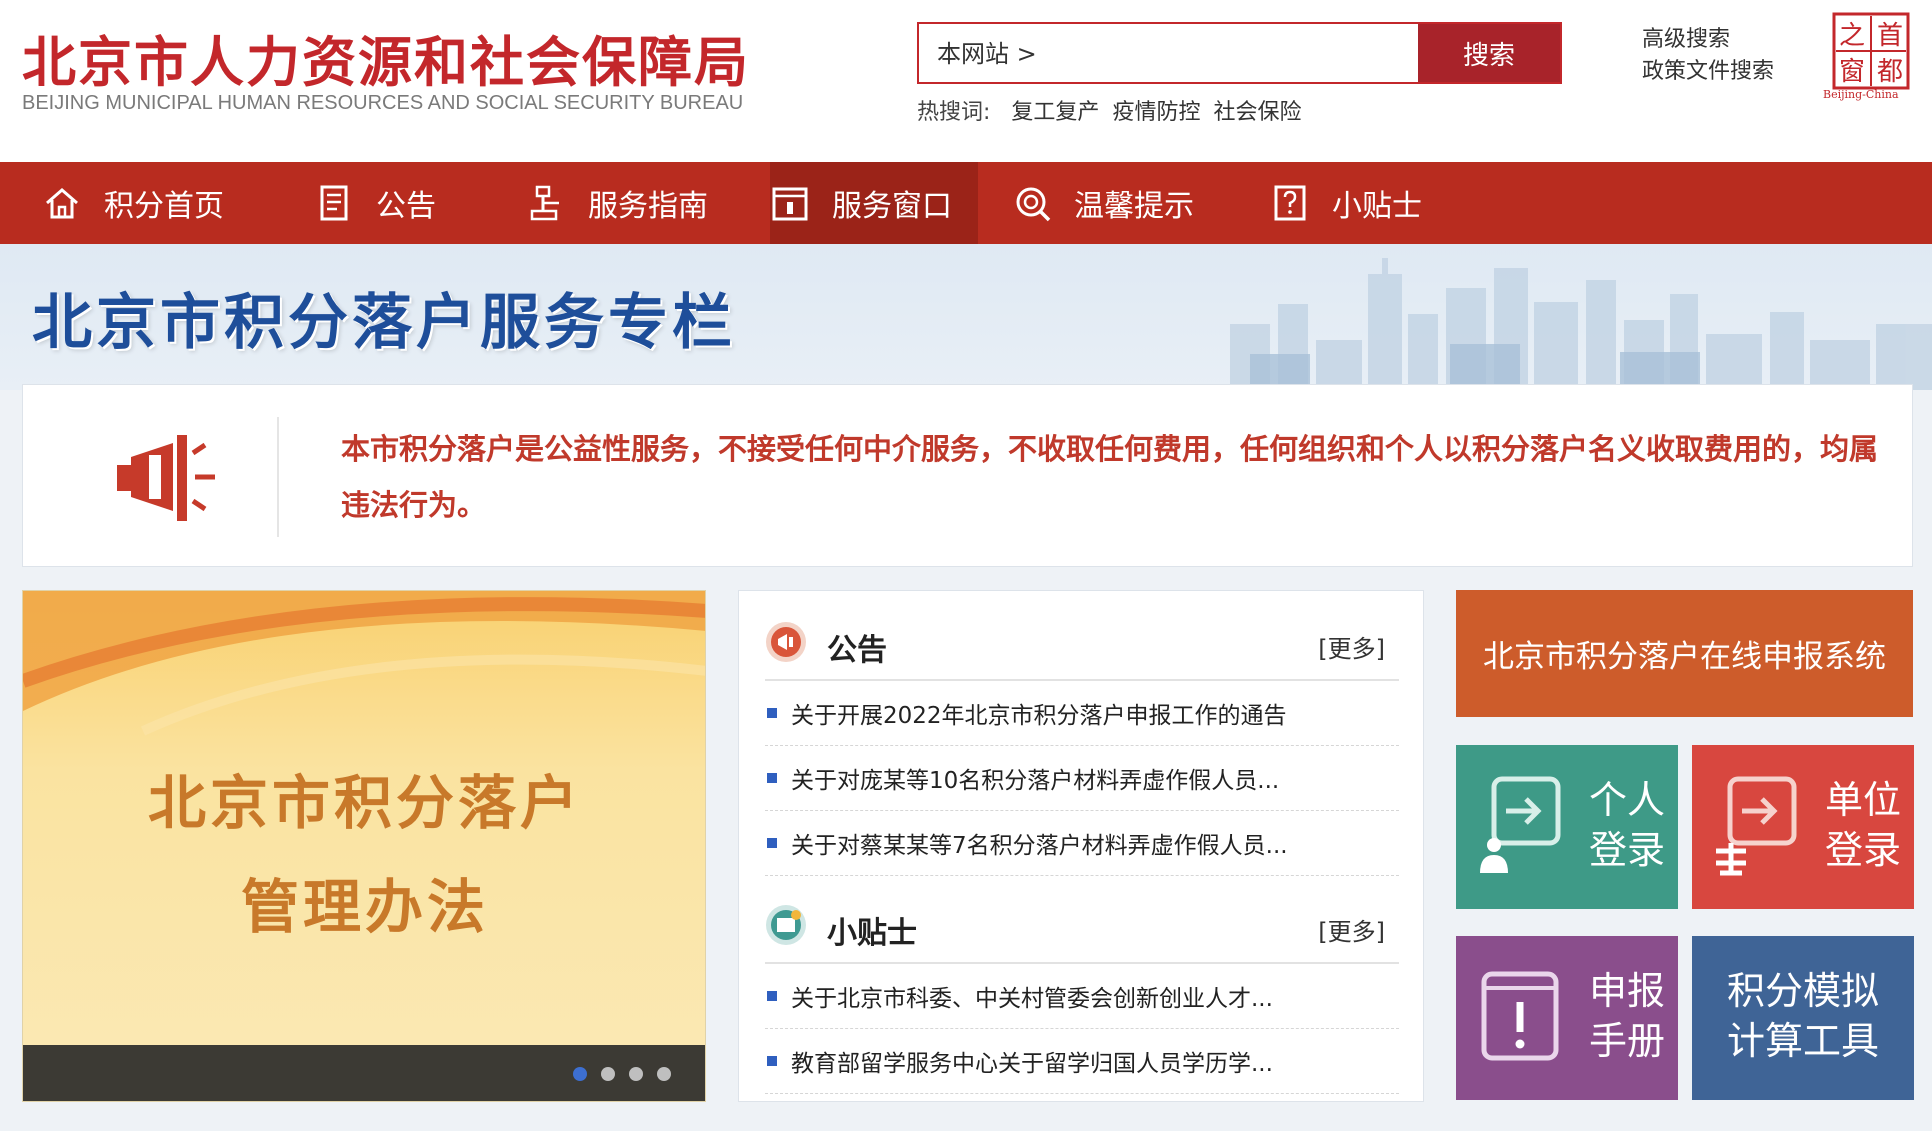 The width and height of the screenshot is (1932, 1131). I want to click on carousel-caption-bar, so click(364, 1073).